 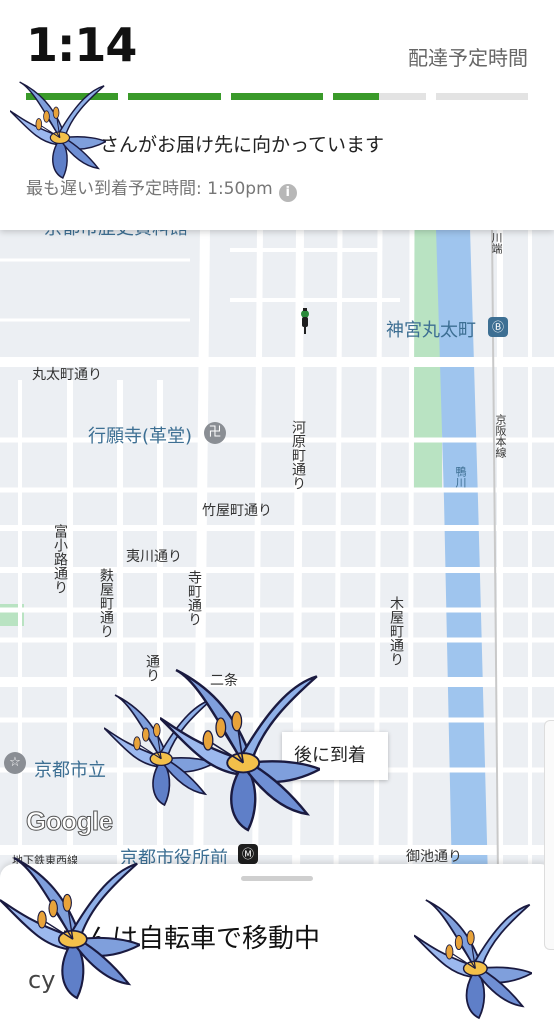 I want to click on map-label-keihan-line: 京阪本線, so click(x=500, y=436).